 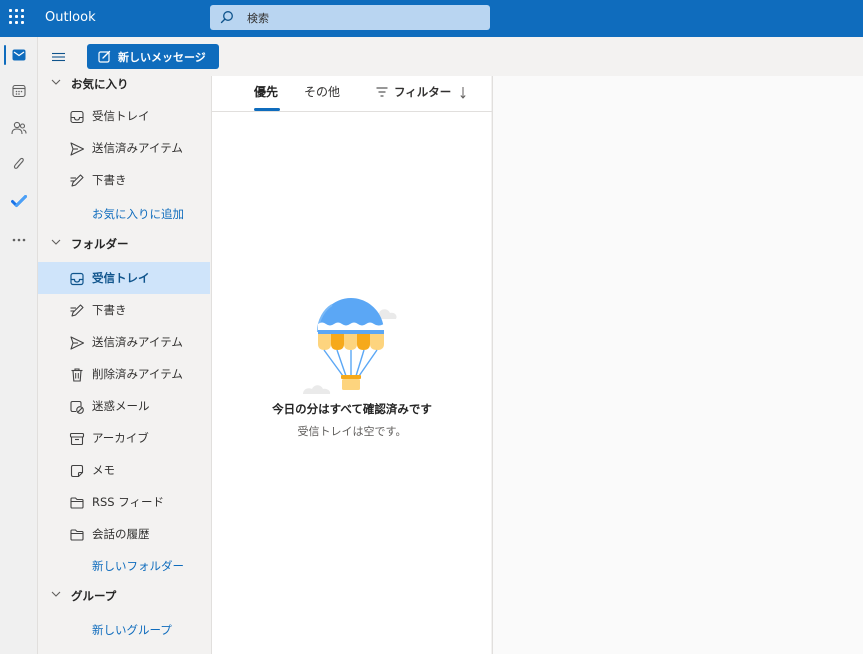 What do you see at coordinates (77, 407) in the screenshot?
I see `junk-icon` at bounding box center [77, 407].